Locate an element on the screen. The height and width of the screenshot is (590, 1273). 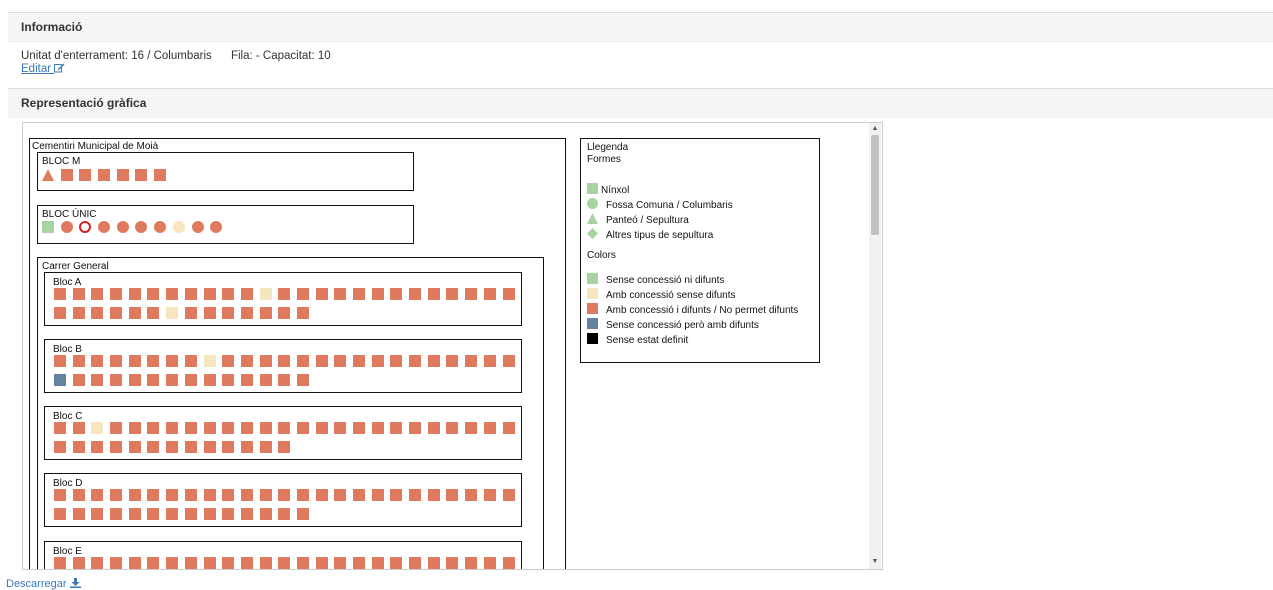
download-link: Descarregar is located at coordinates (43, 584).